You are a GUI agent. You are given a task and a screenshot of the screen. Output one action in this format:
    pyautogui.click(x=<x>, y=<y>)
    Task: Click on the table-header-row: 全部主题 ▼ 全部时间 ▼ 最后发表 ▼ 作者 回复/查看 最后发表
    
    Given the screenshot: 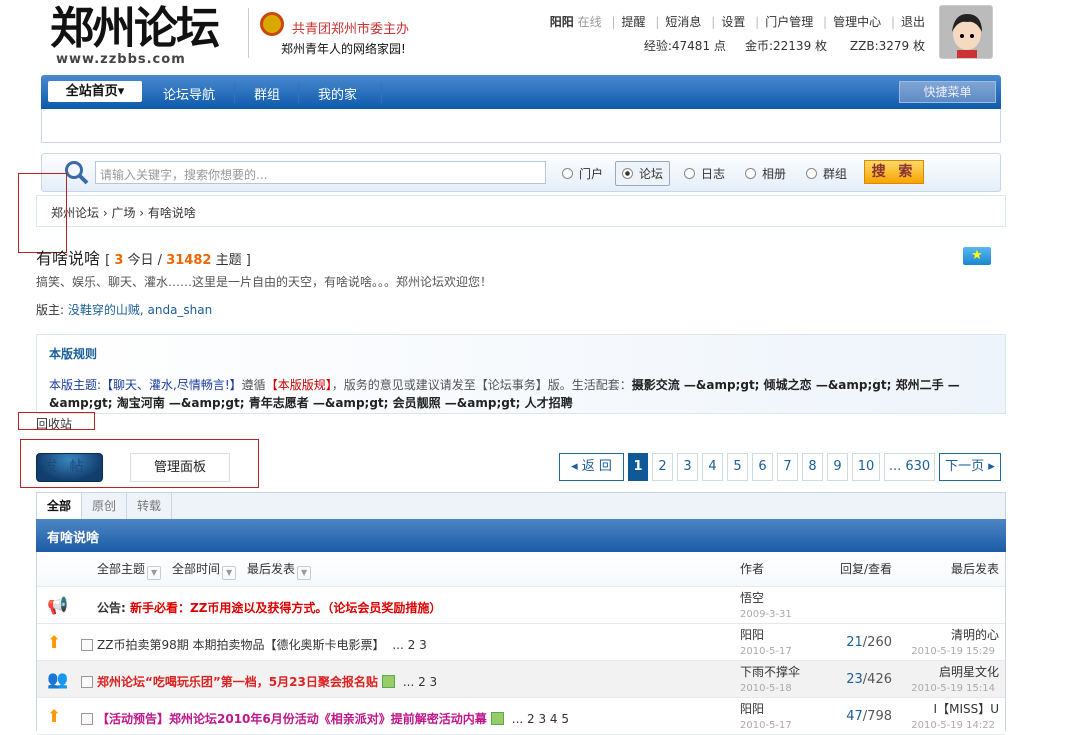 What is the action you would take?
    pyautogui.click(x=521, y=569)
    